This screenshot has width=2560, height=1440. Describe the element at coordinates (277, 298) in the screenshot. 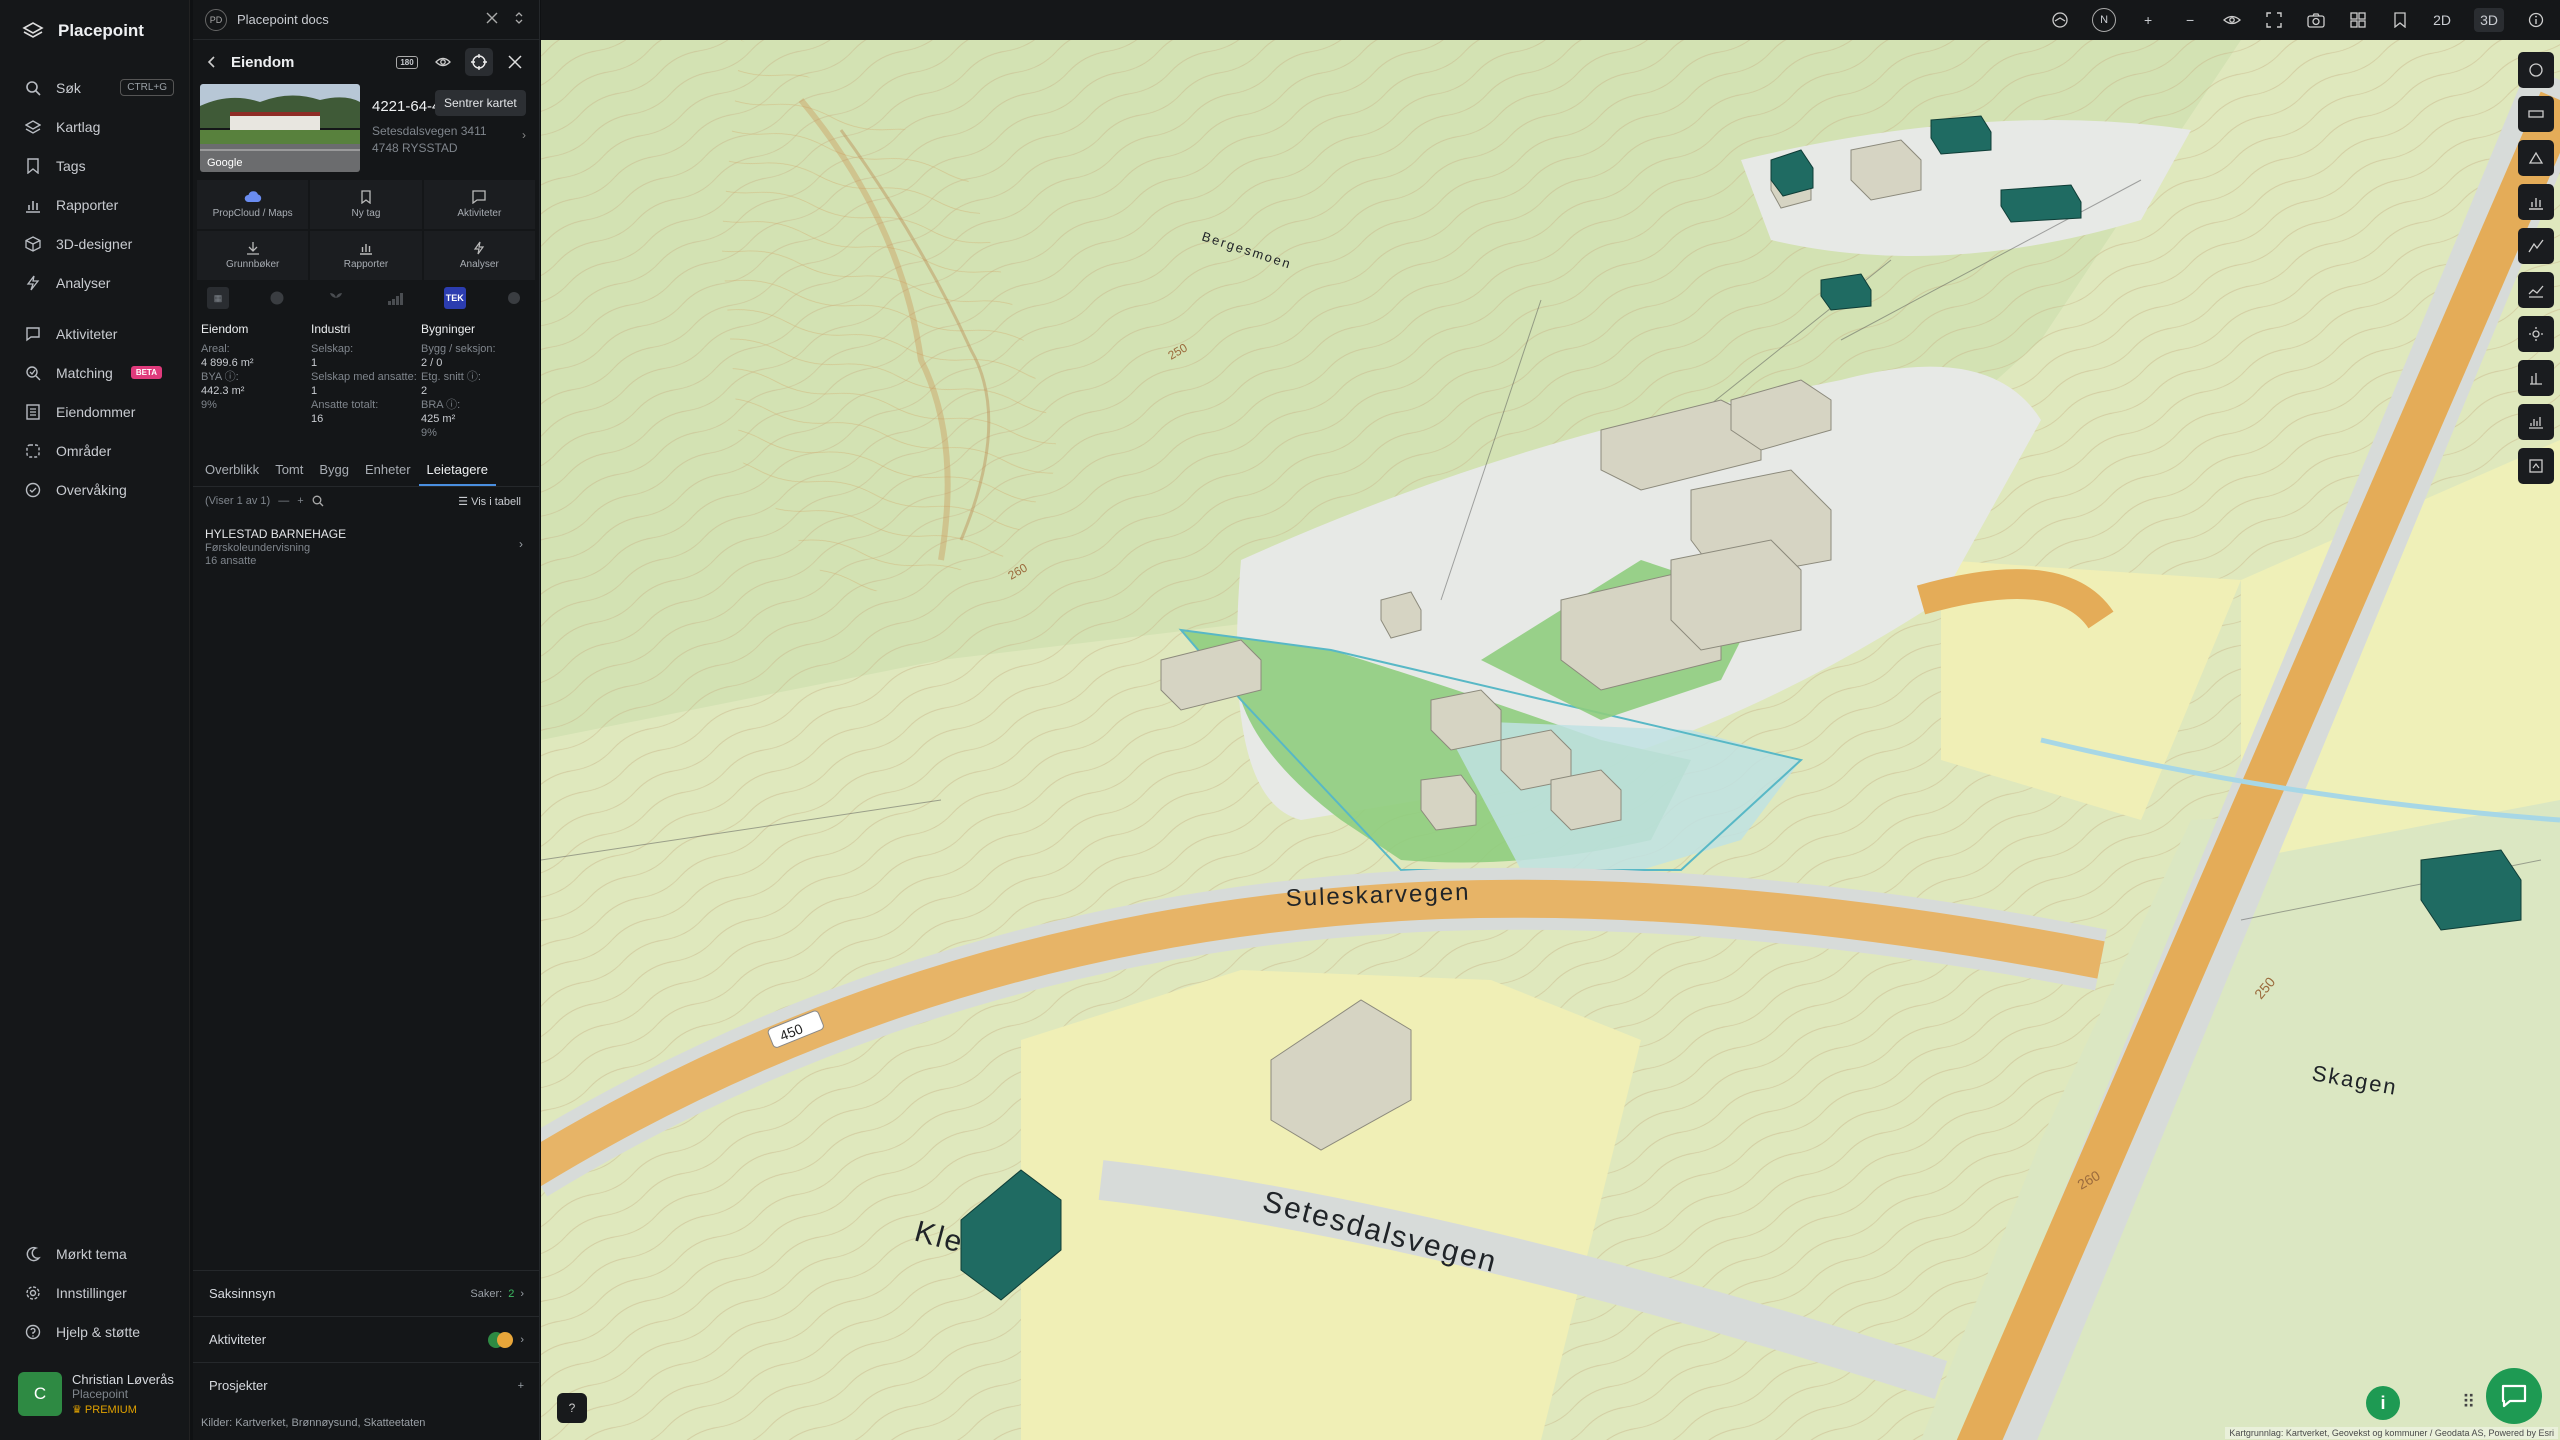

I see `globe-icon` at that location.